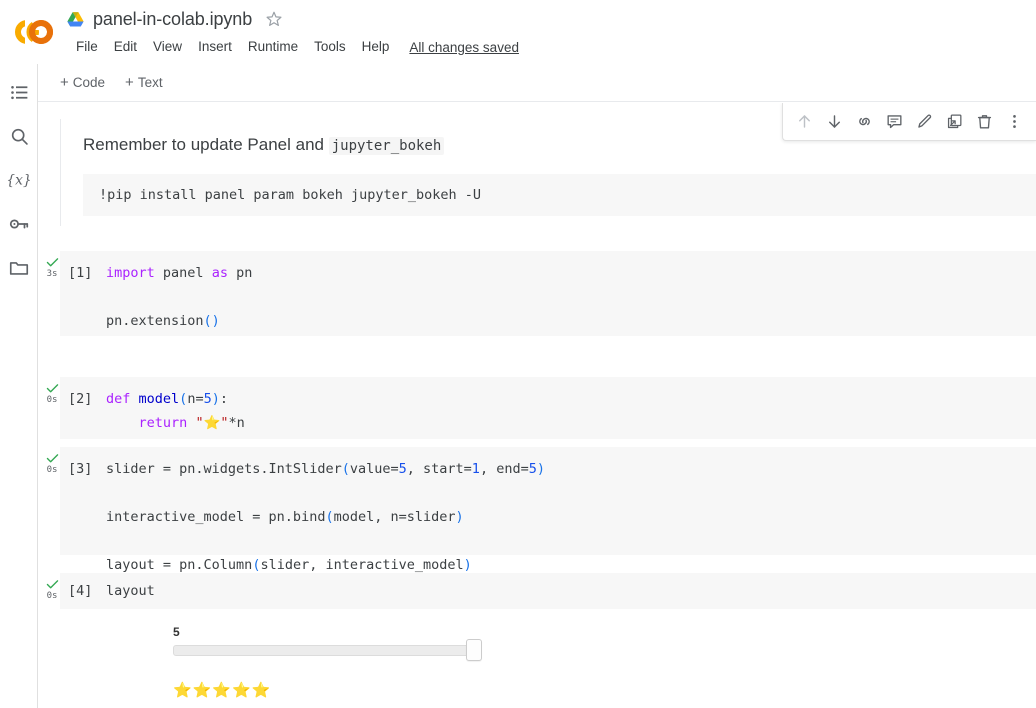 The width and height of the screenshot is (1036, 708). I want to click on menu-help: Help, so click(376, 47).